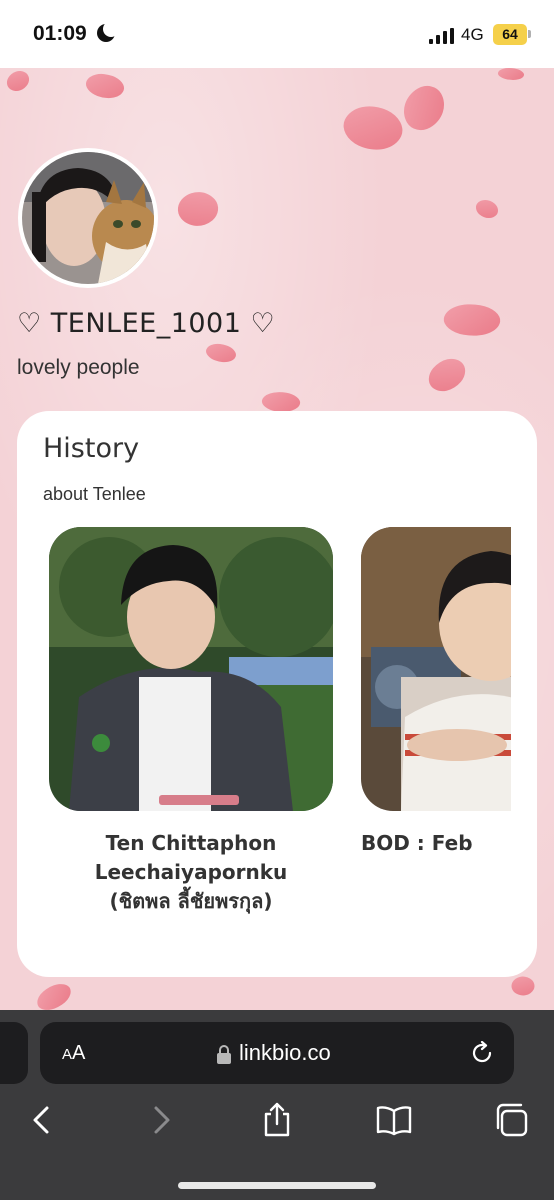 This screenshot has height=1200, width=554. Describe the element at coordinates (60, 33) in the screenshot. I see `status-time: 01:09` at that location.